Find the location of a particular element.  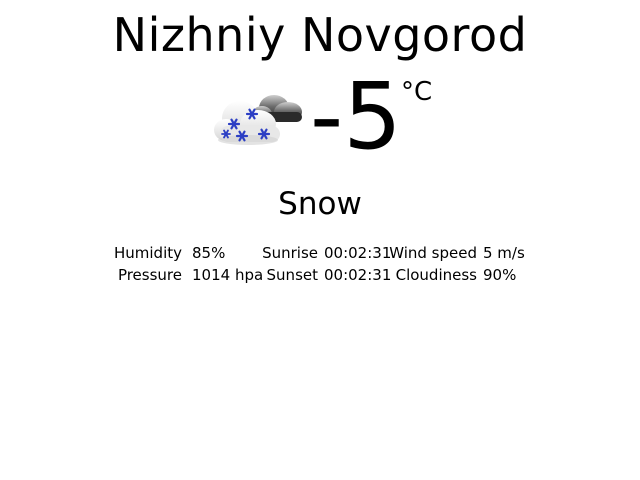

cloudiness-label: Cloudiness is located at coordinates (436, 275).